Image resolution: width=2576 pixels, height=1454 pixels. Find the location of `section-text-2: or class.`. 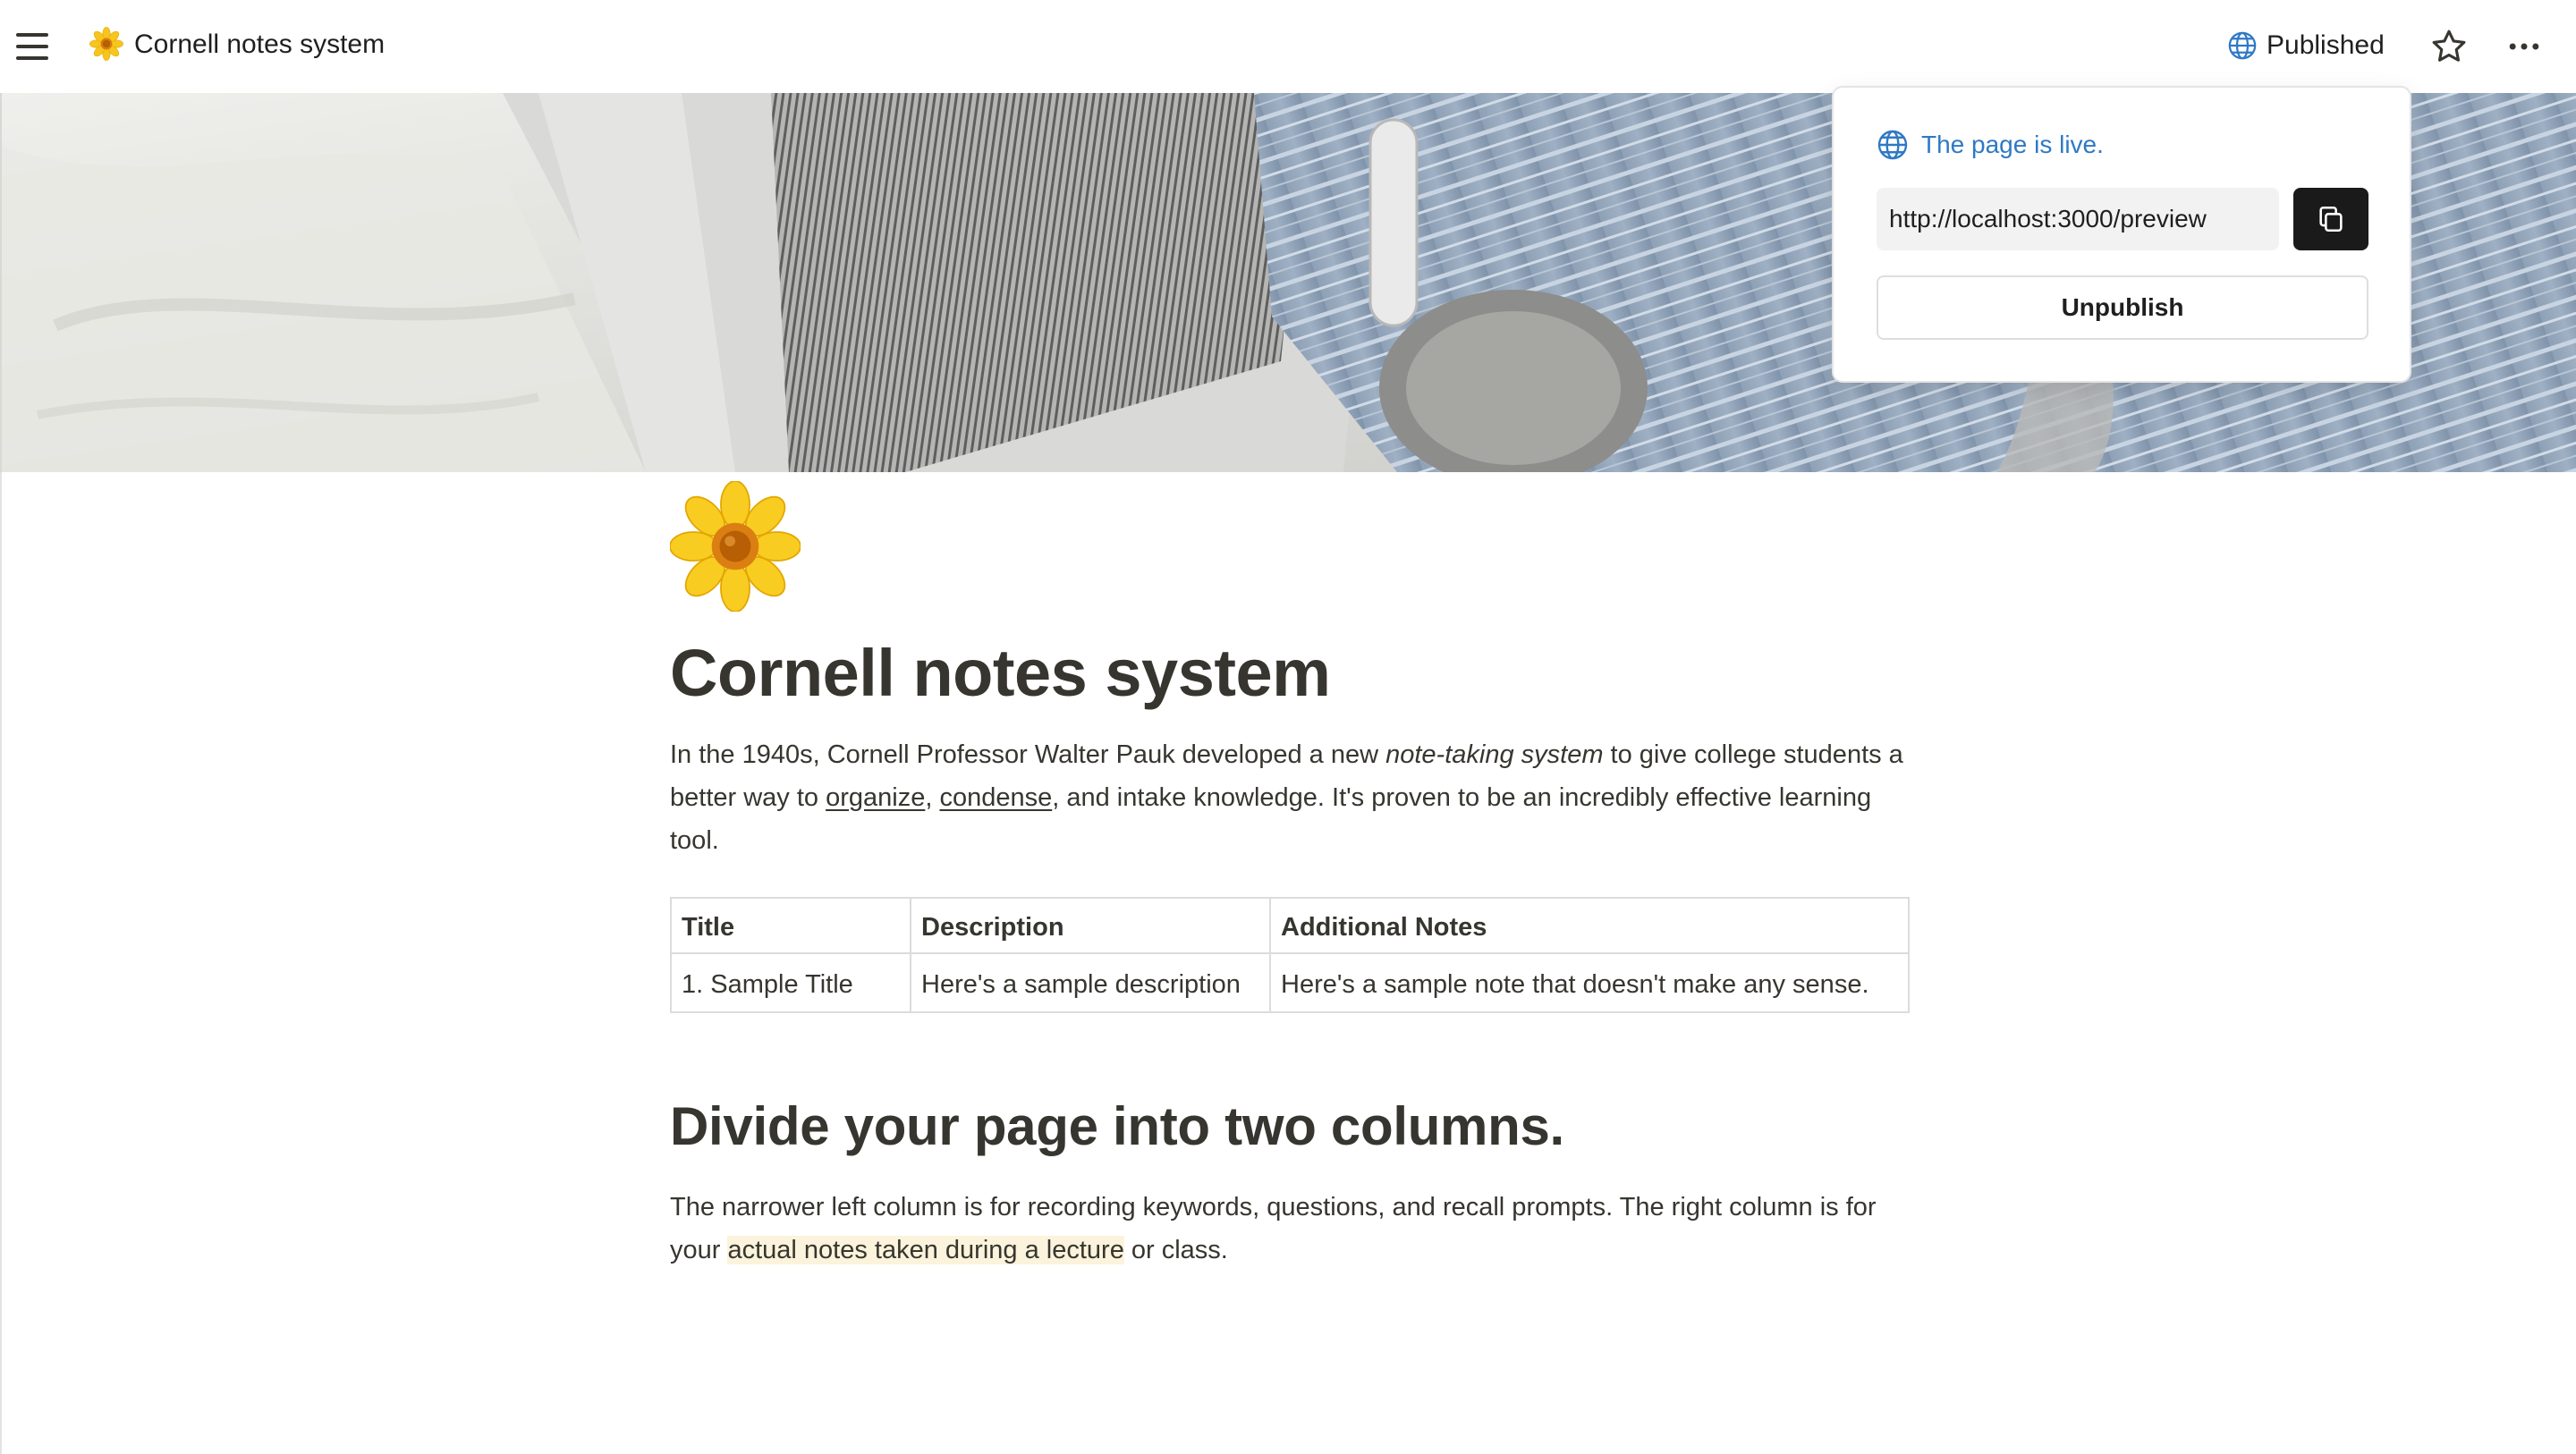

section-text-2: or class. is located at coordinates (1175, 1250).